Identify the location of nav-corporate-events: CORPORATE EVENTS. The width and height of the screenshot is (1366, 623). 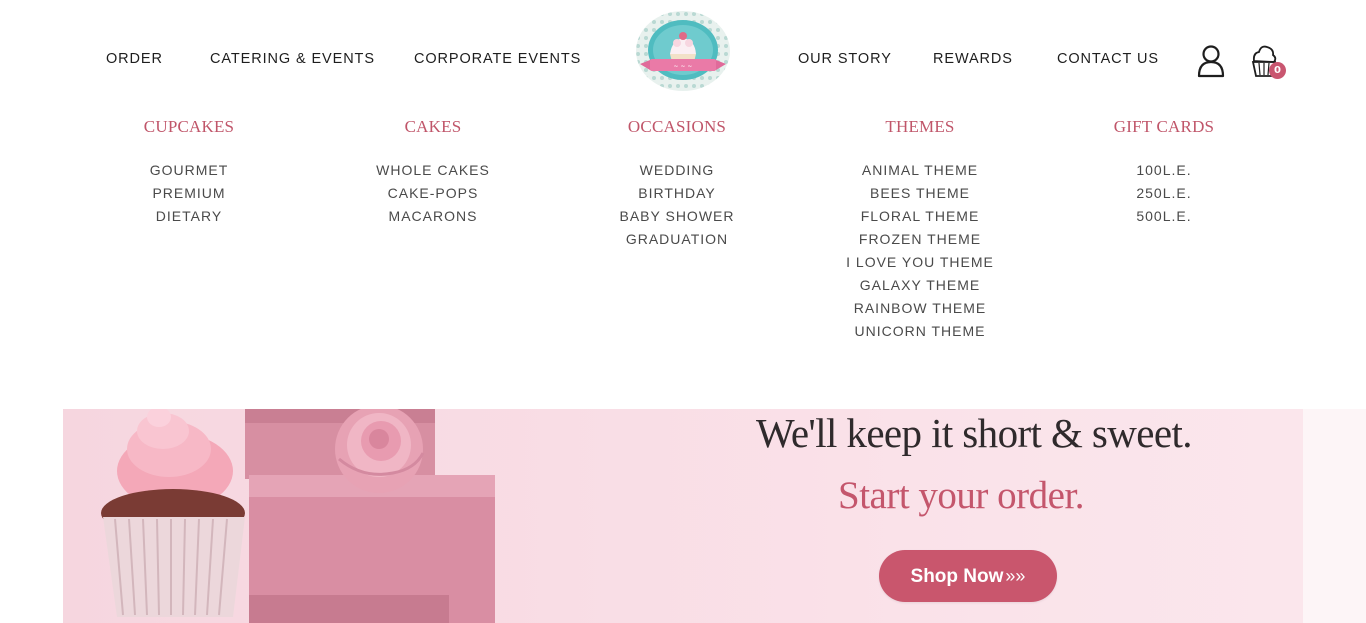
(497, 59).